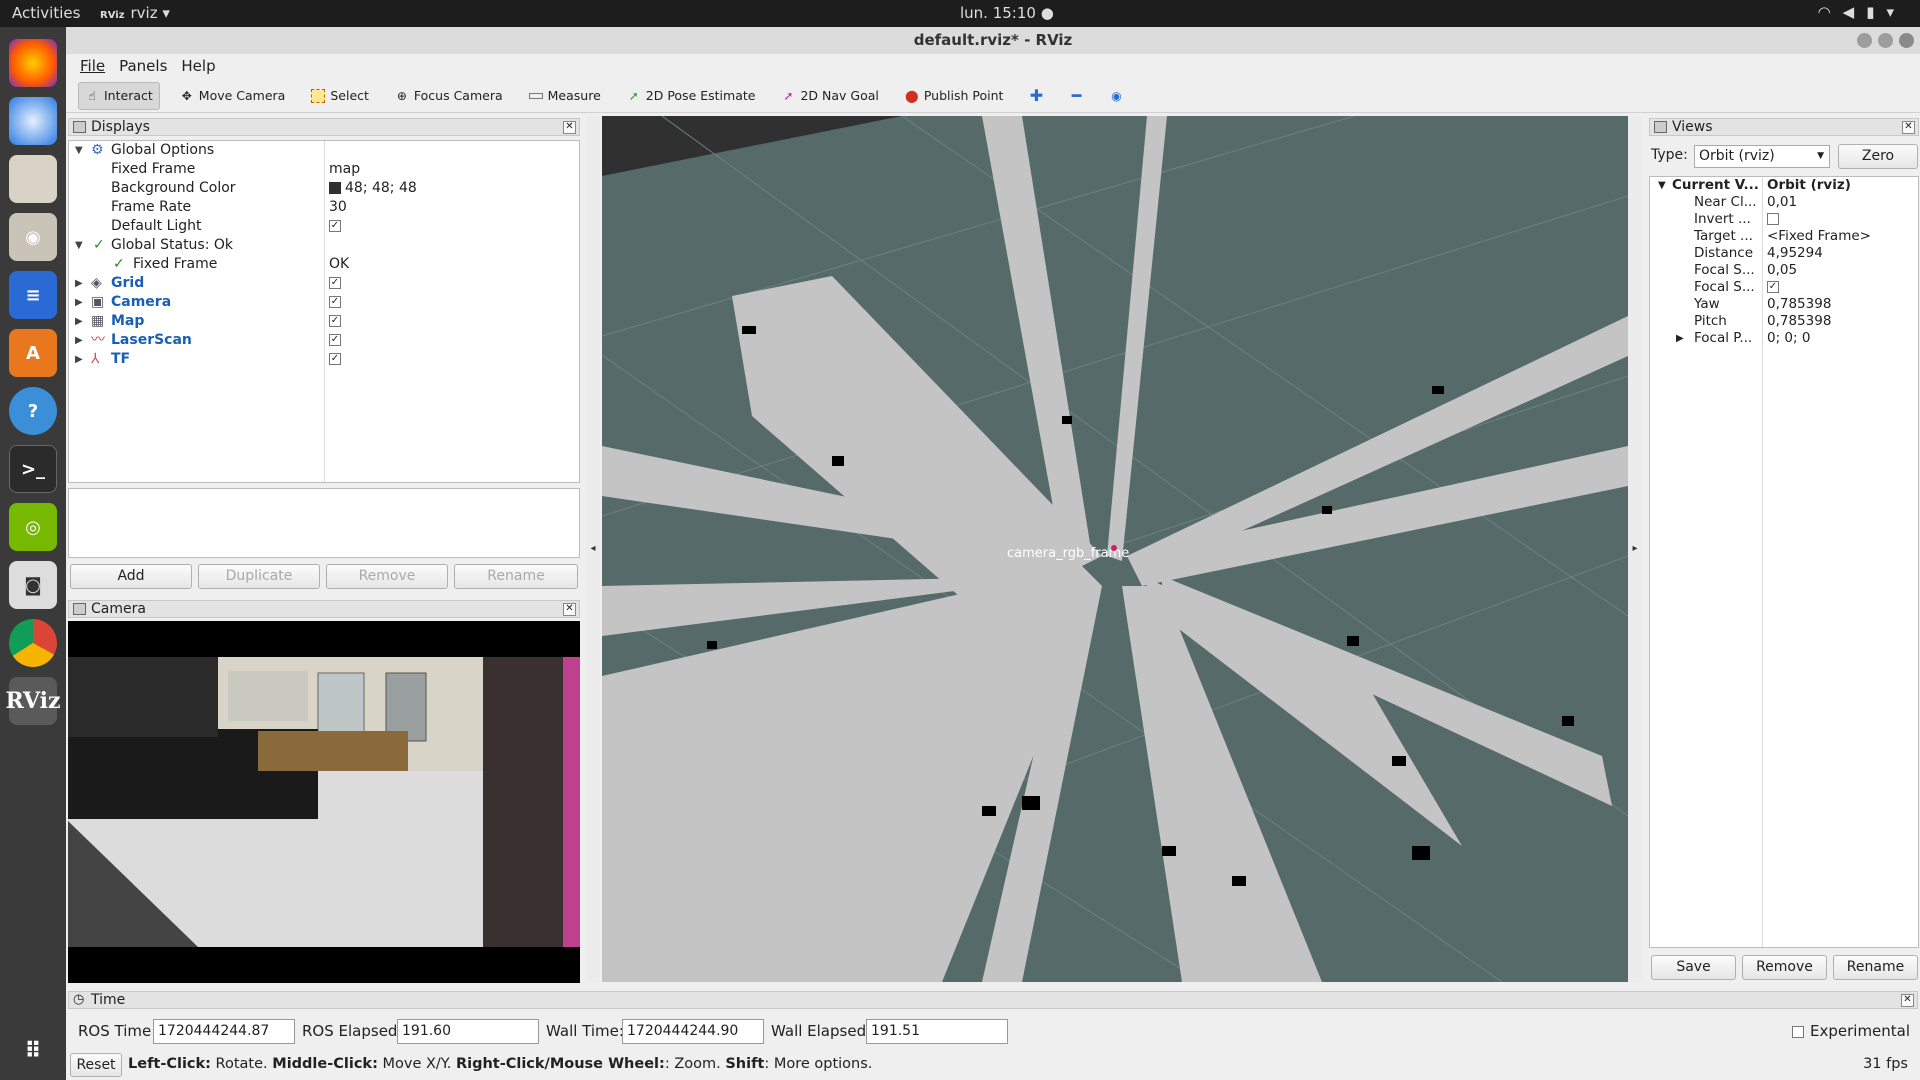 Image resolution: width=1920 pixels, height=1080 pixels. What do you see at coordinates (593, 549) in the screenshot?
I see `left-panel-splitter: ◂` at bounding box center [593, 549].